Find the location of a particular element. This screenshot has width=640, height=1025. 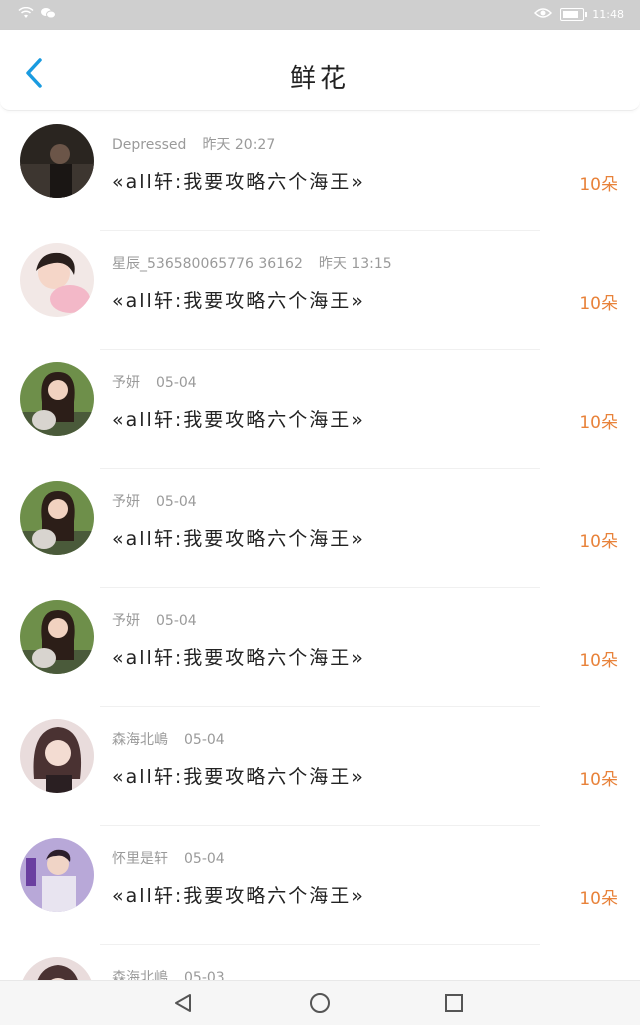

user-name: Depressed is located at coordinates (149, 145).